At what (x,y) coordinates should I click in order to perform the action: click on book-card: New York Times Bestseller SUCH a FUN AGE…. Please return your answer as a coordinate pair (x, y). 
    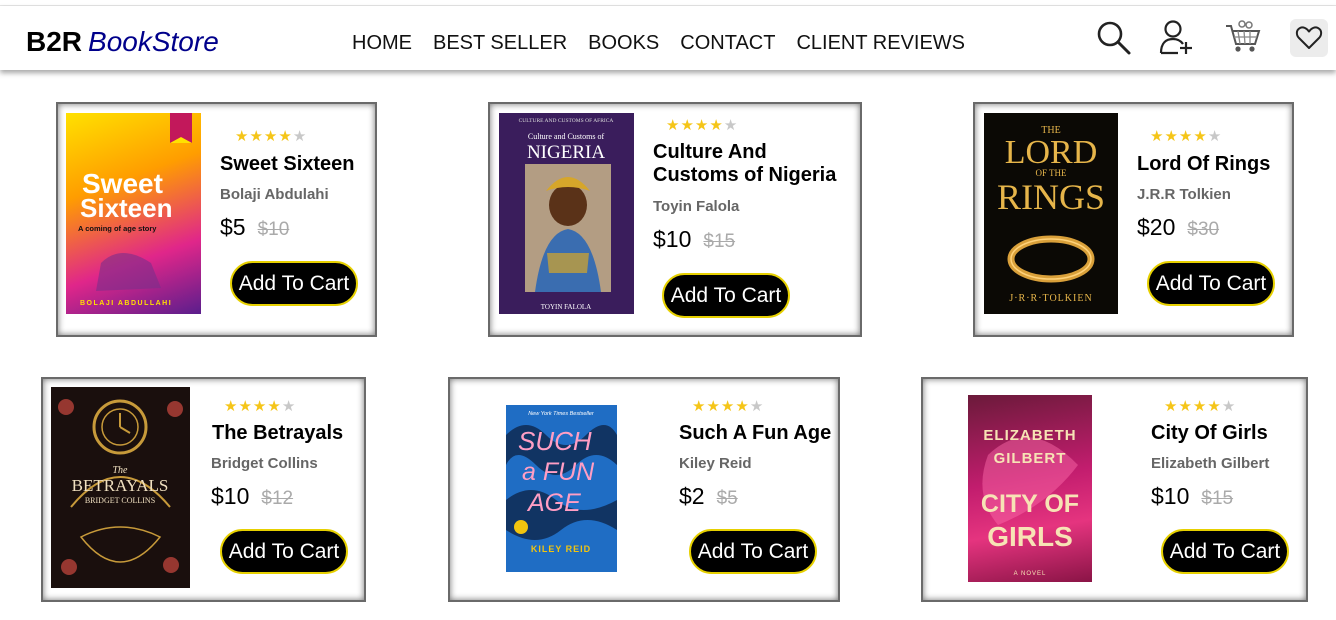
    Looking at the image, I should click on (644, 489).